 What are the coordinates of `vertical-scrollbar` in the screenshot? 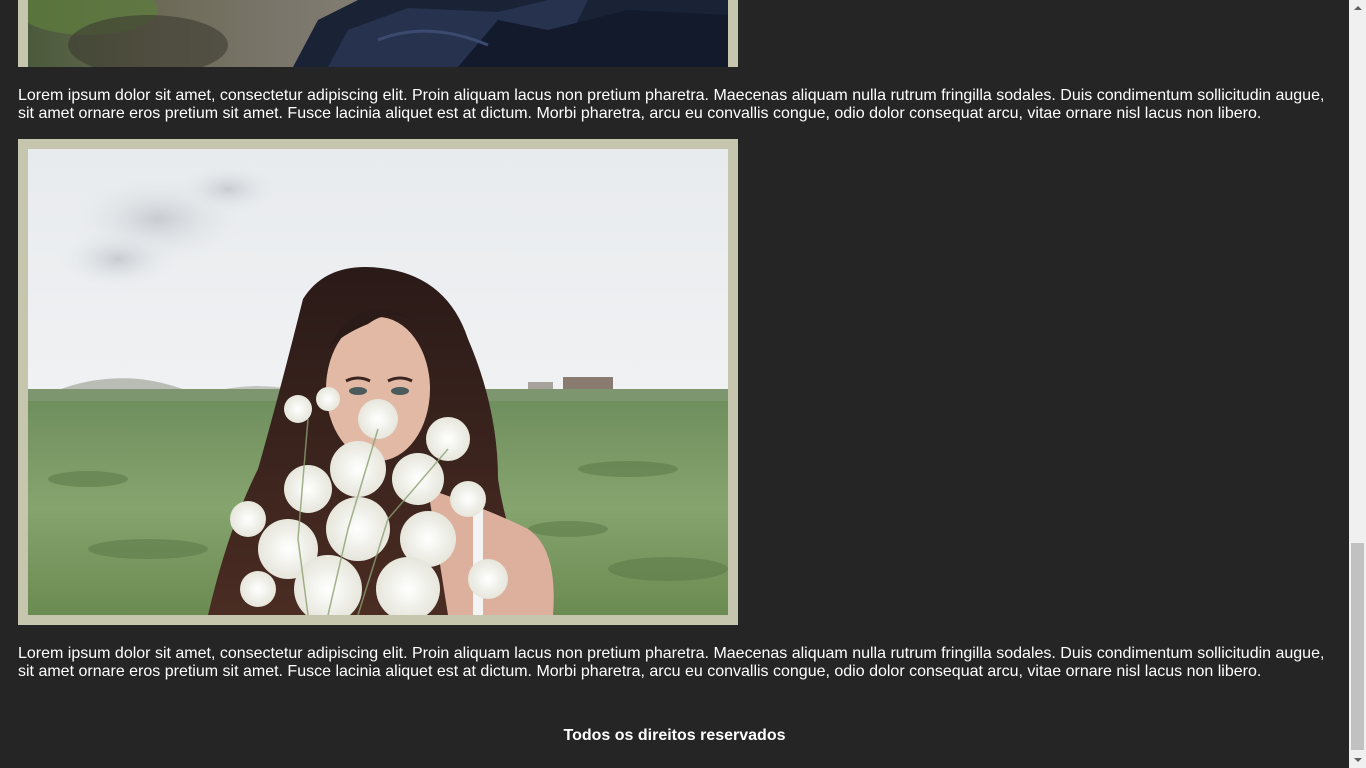 It's located at (1357, 384).